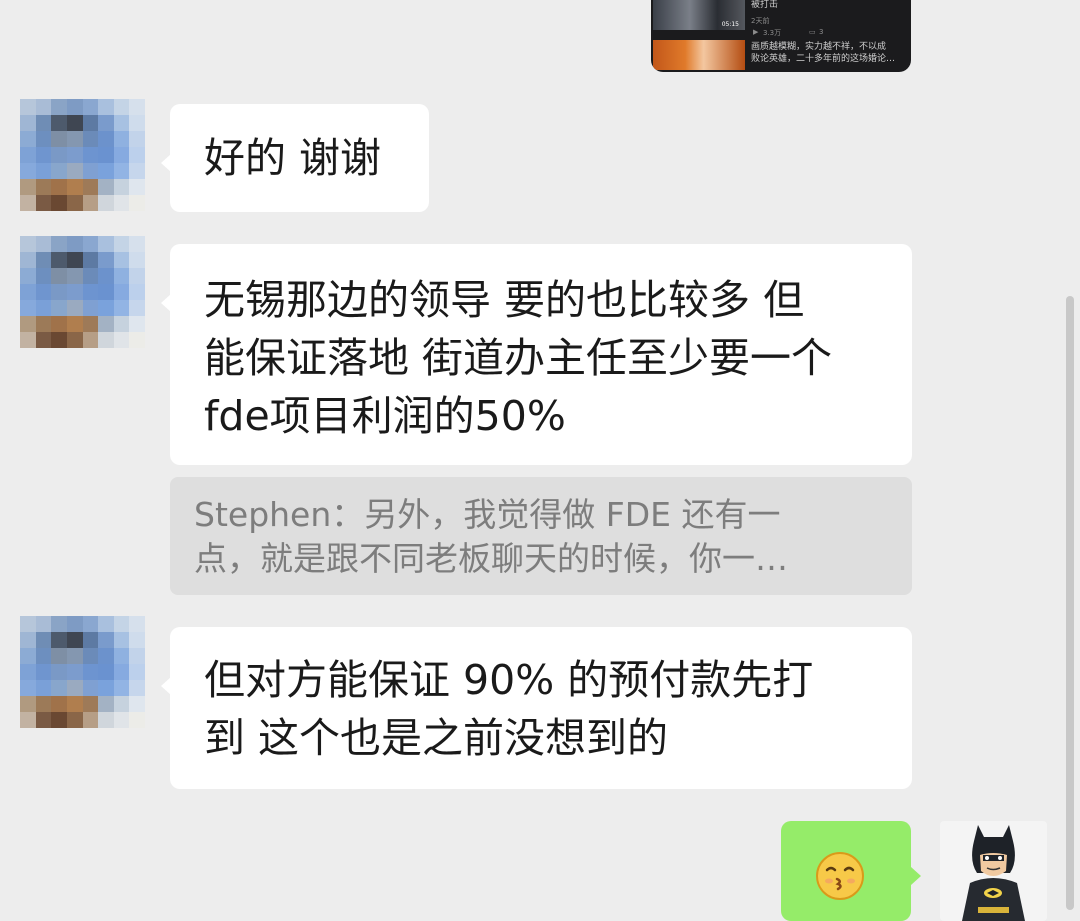 Image resolution: width=1080 pixels, height=921 pixels. I want to click on video-thumbnail: 05:15, so click(699, 15).